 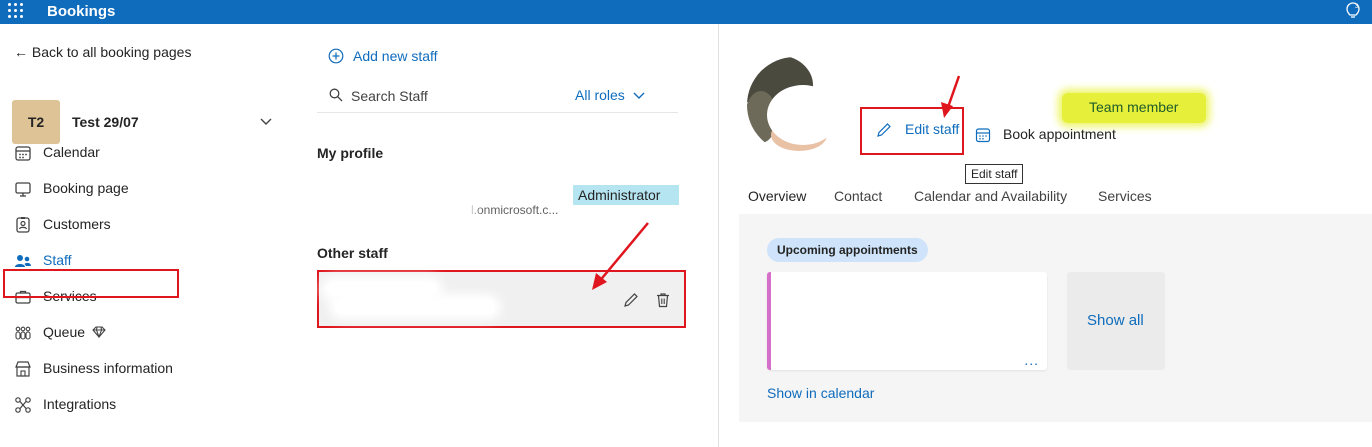 I want to click on tab-overview: Overview, so click(x=777, y=196).